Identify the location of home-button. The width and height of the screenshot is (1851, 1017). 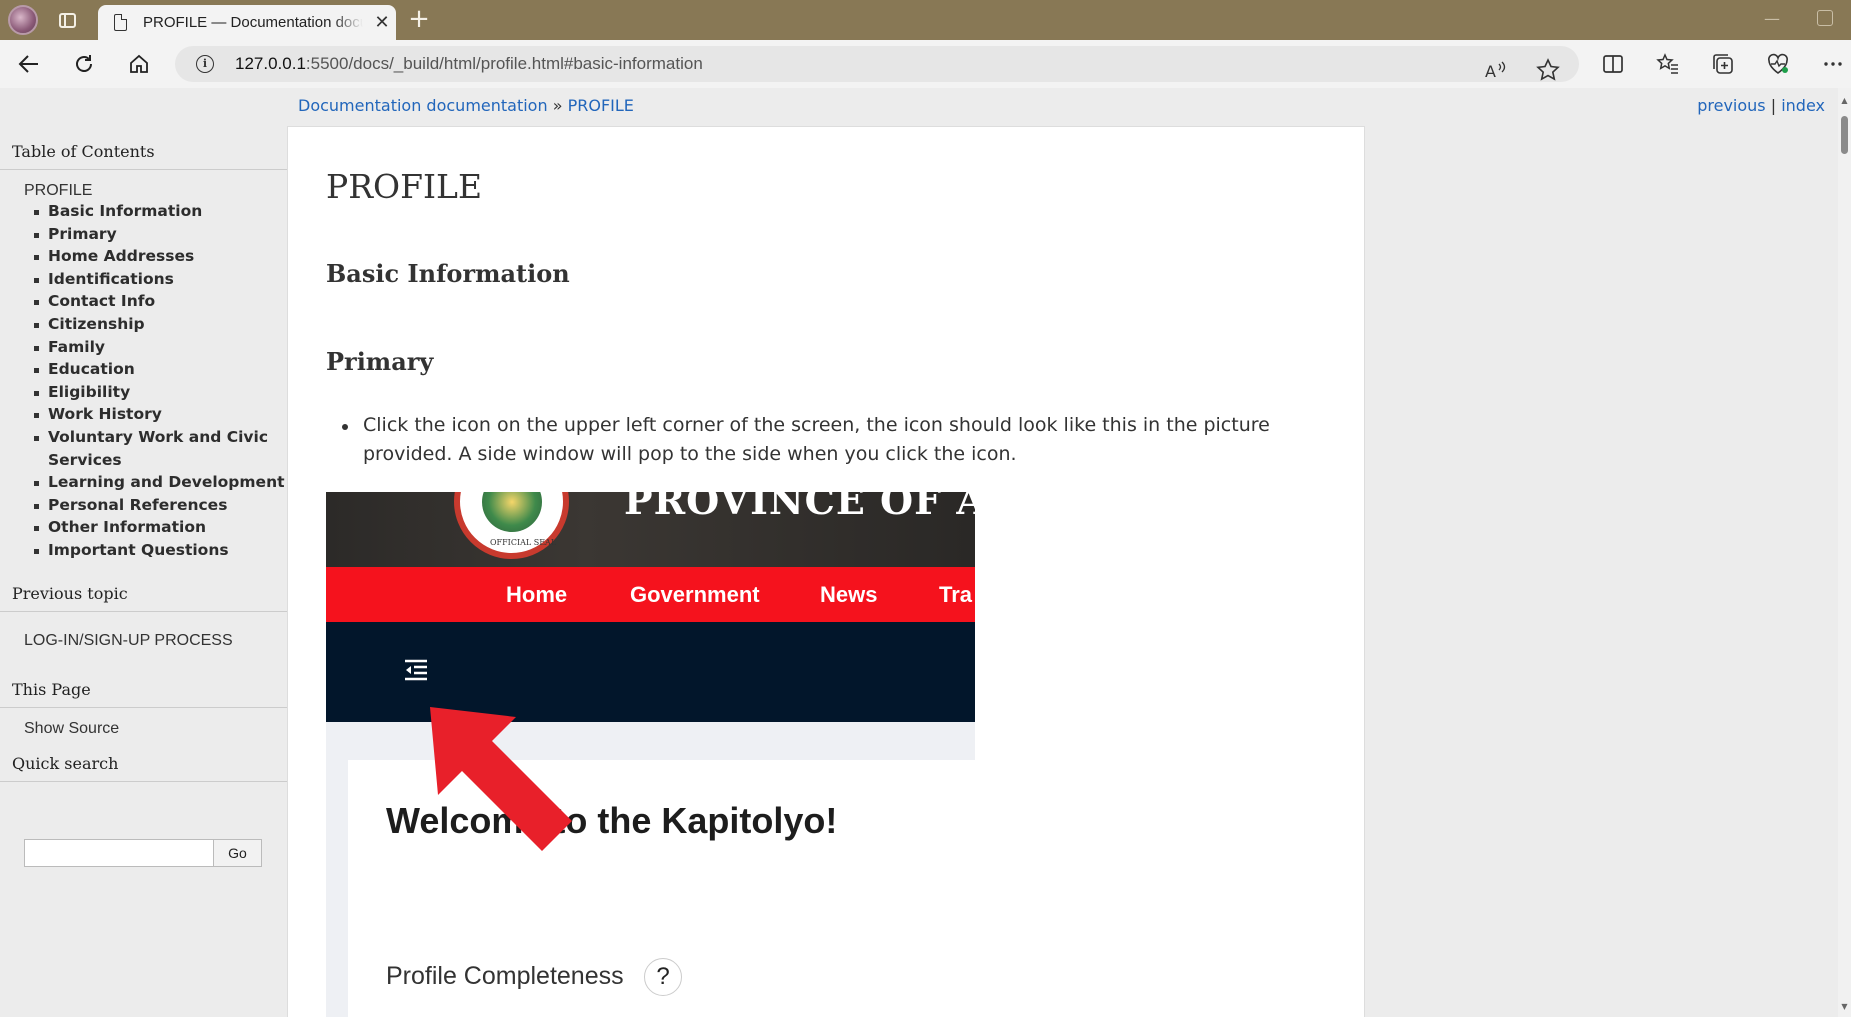
(139, 64).